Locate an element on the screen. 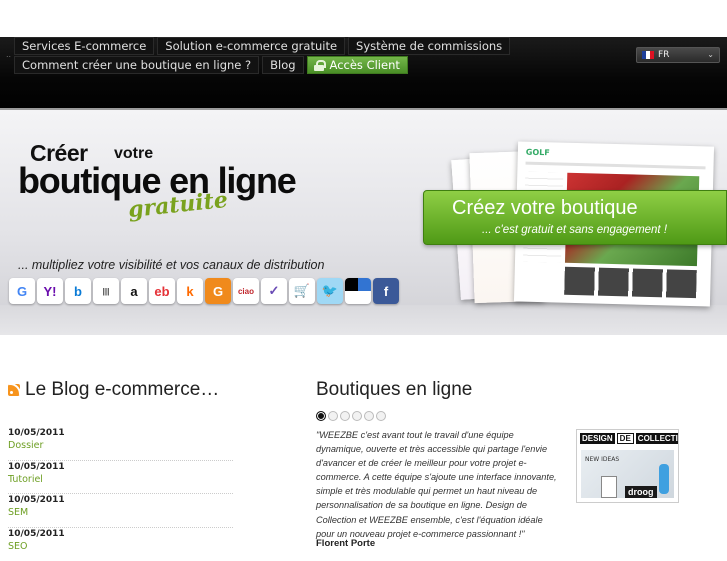 The image size is (727, 561). google-icon: G is located at coordinates (22, 291).